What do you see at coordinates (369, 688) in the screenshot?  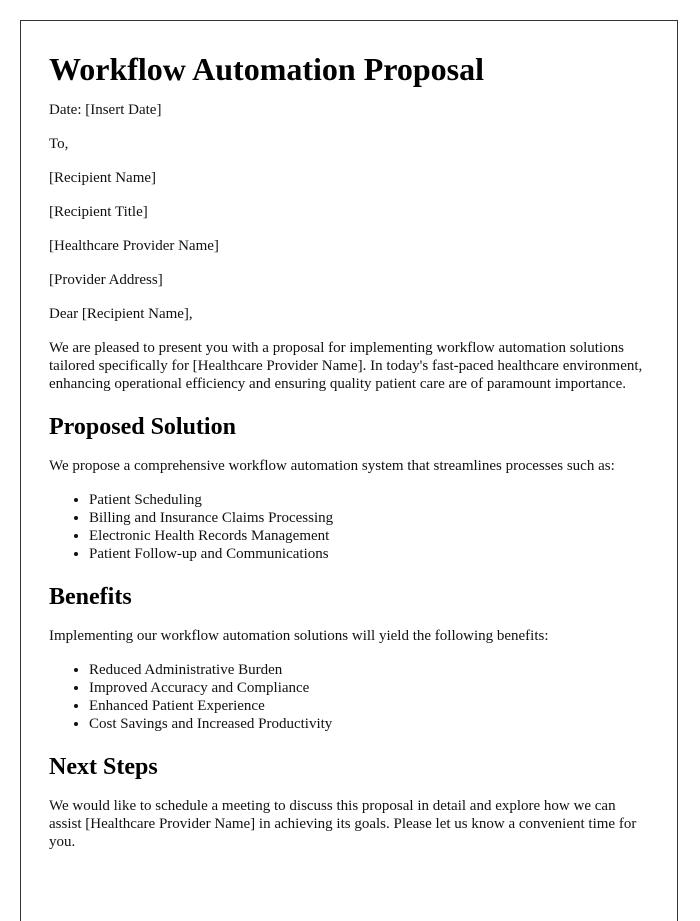 I see `list-item: Improved Accuracy and Compliance` at bounding box center [369, 688].